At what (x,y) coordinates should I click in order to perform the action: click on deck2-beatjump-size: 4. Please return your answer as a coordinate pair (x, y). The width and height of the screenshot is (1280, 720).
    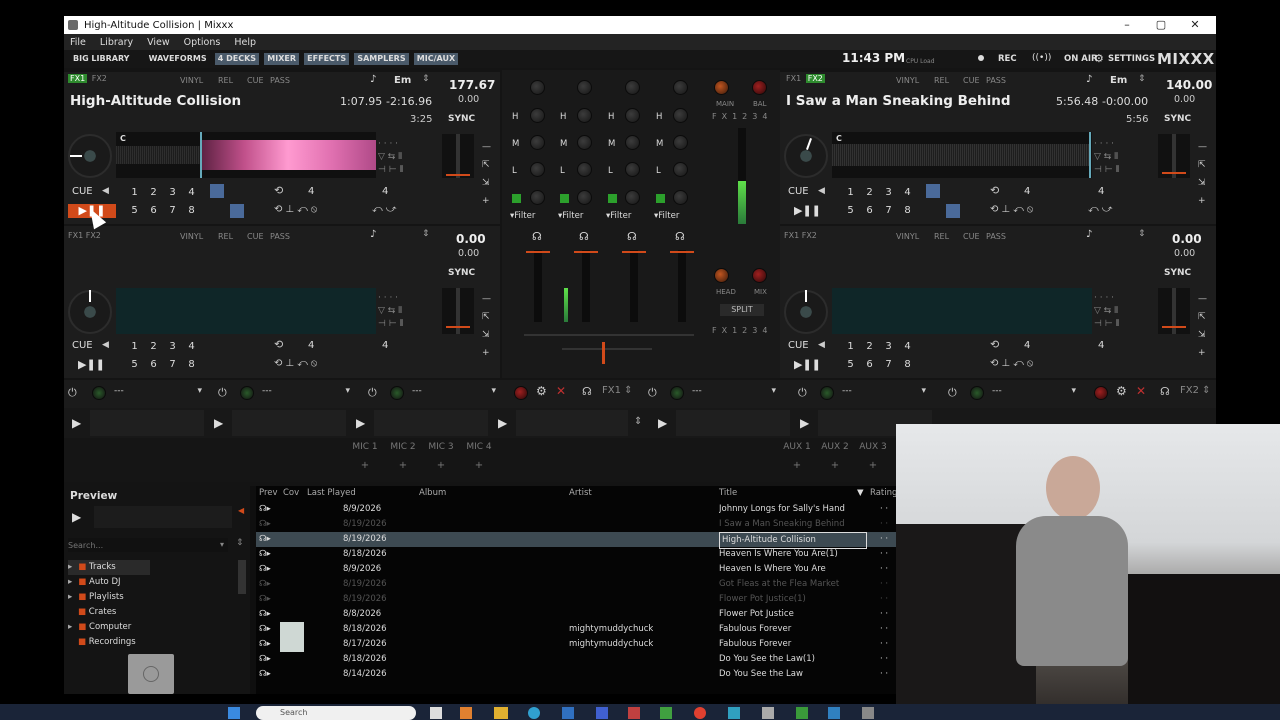
    Looking at the image, I should click on (1101, 191).